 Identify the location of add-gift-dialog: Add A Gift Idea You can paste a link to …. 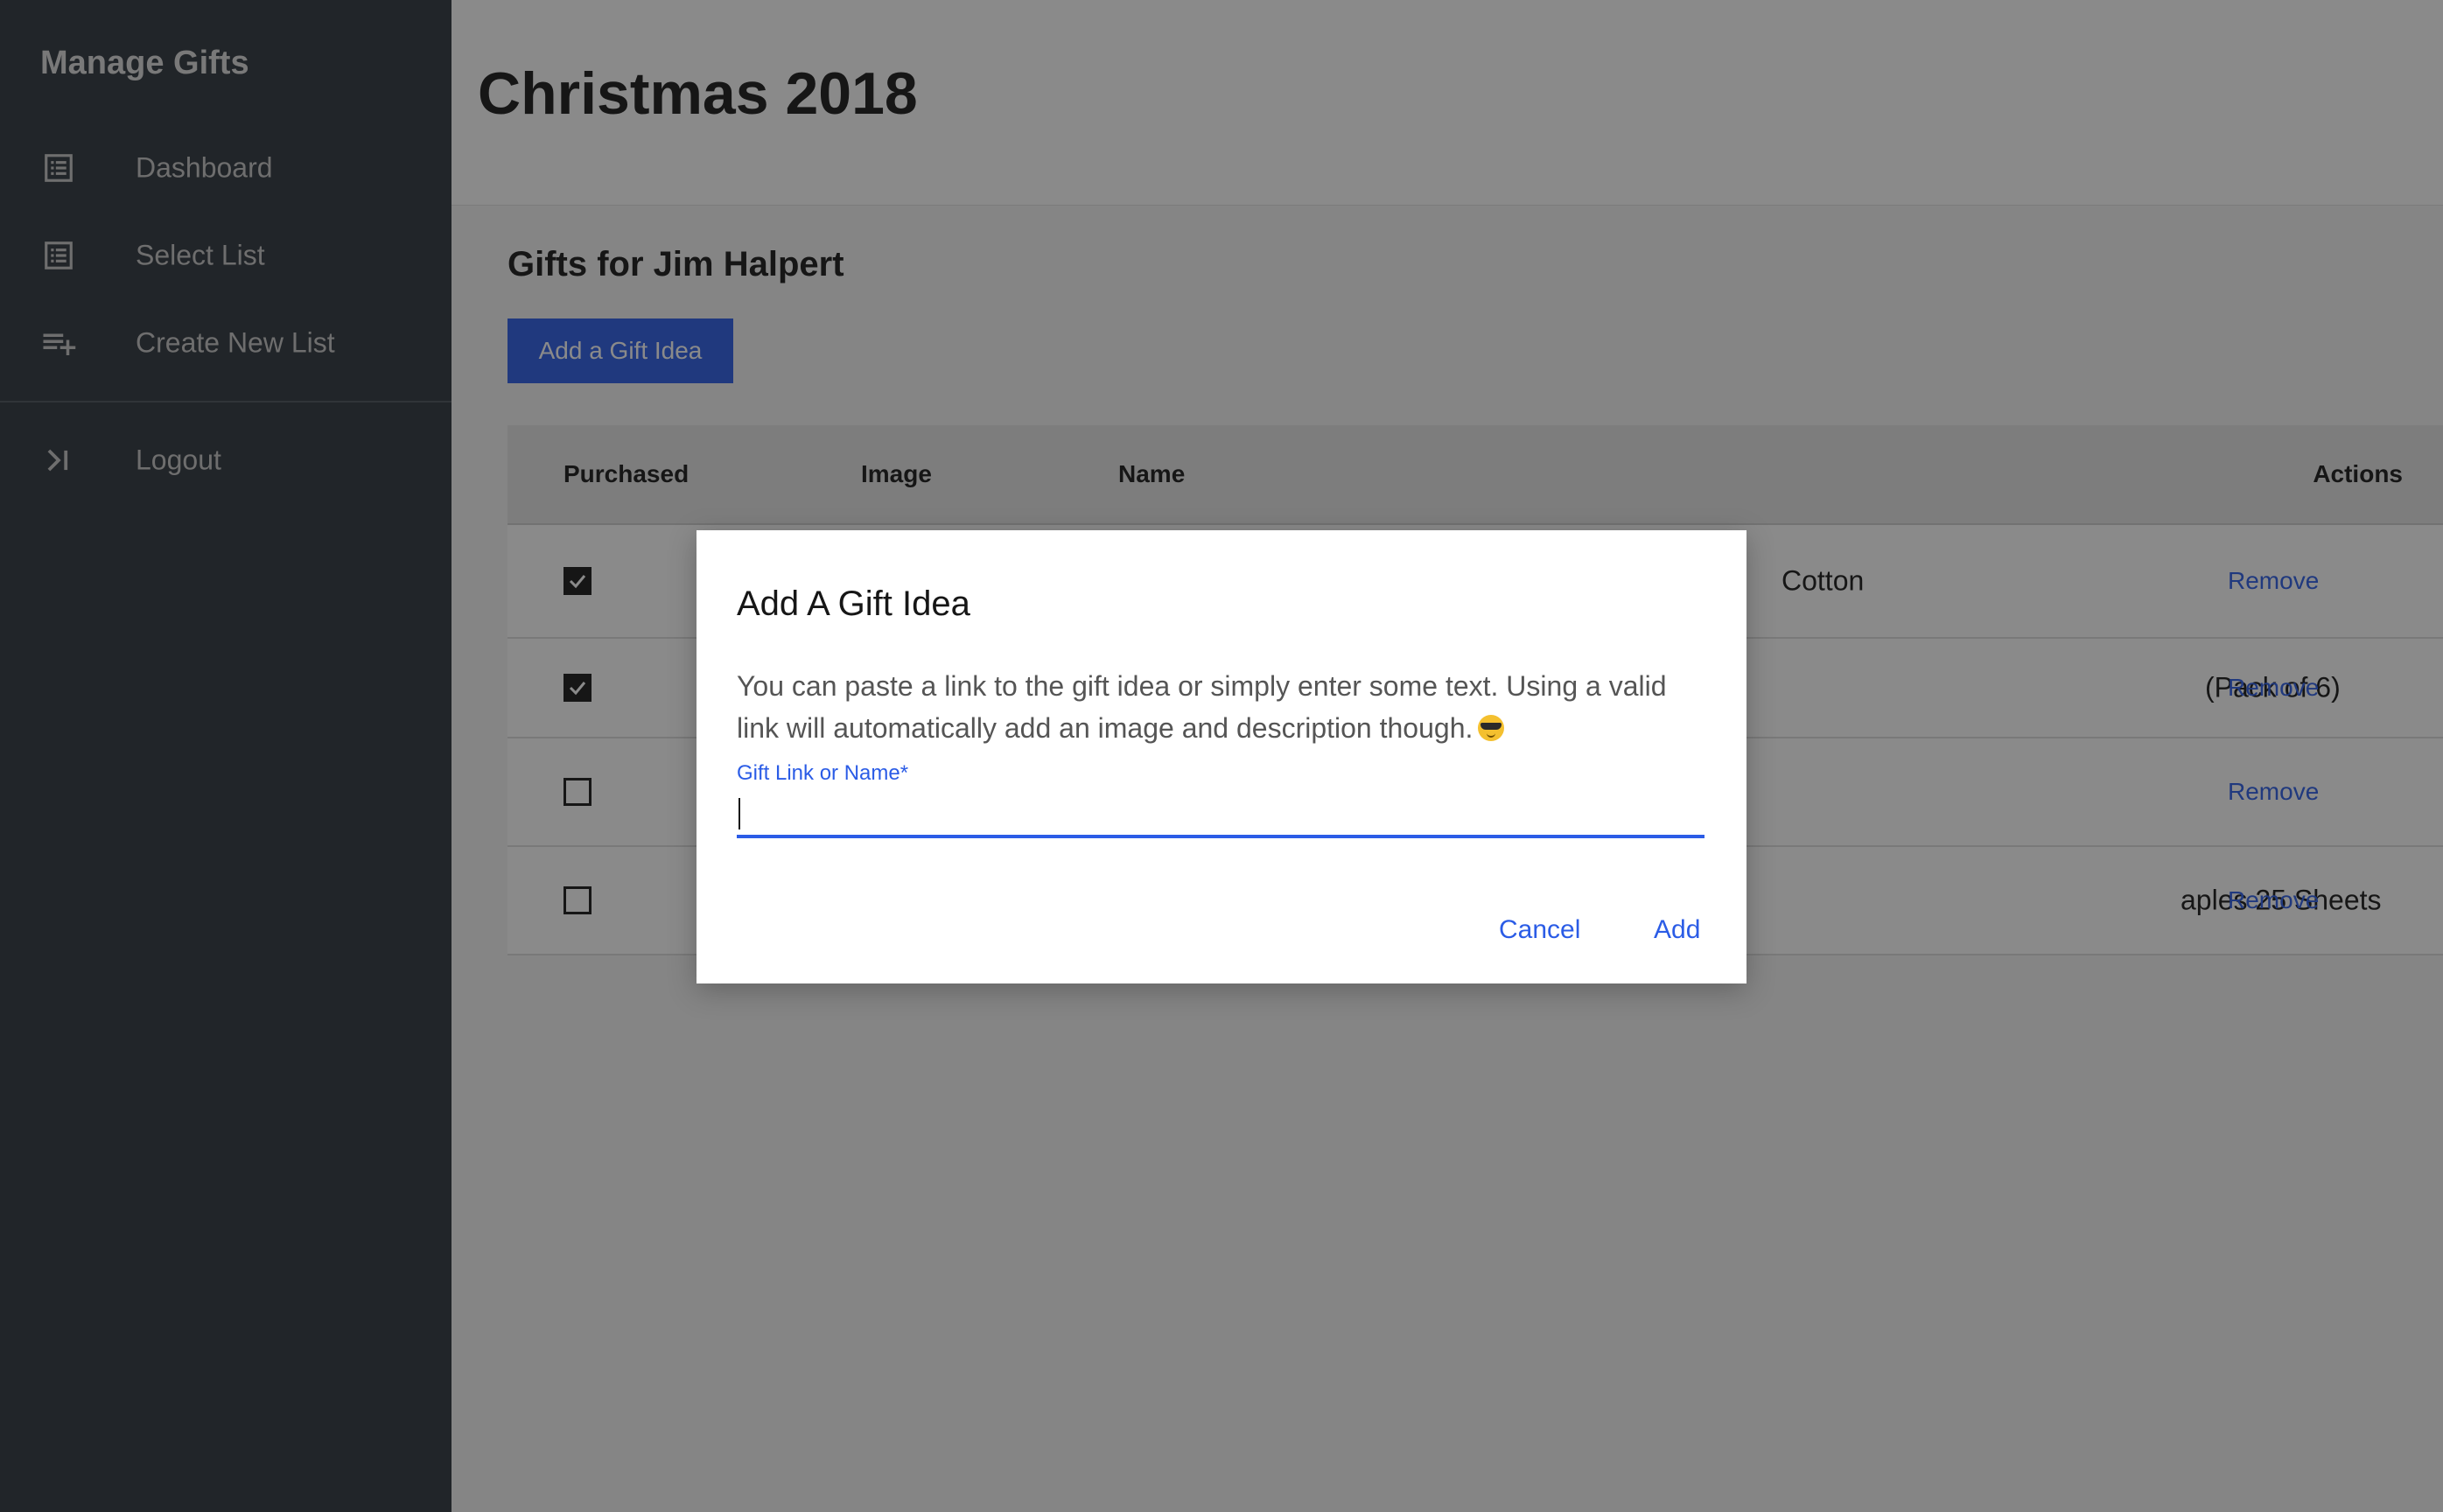
(1221, 757).